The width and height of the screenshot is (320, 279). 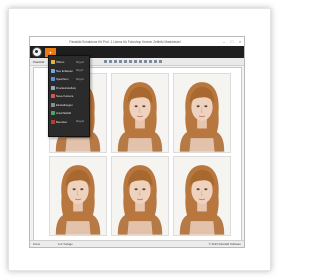 I want to click on print-icon, so click(x=141, y=61).